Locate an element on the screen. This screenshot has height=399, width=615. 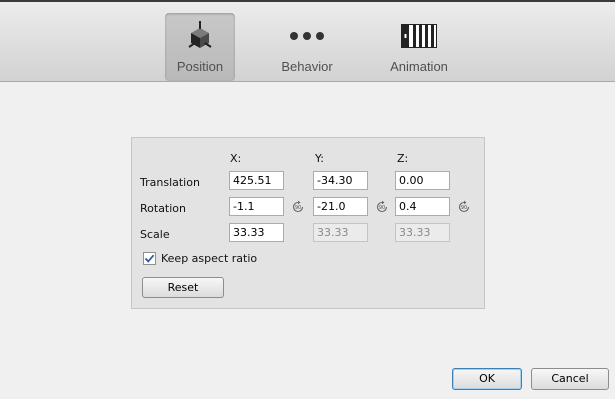
rotate-90-y-icon: 90 is located at coordinates (382, 207).